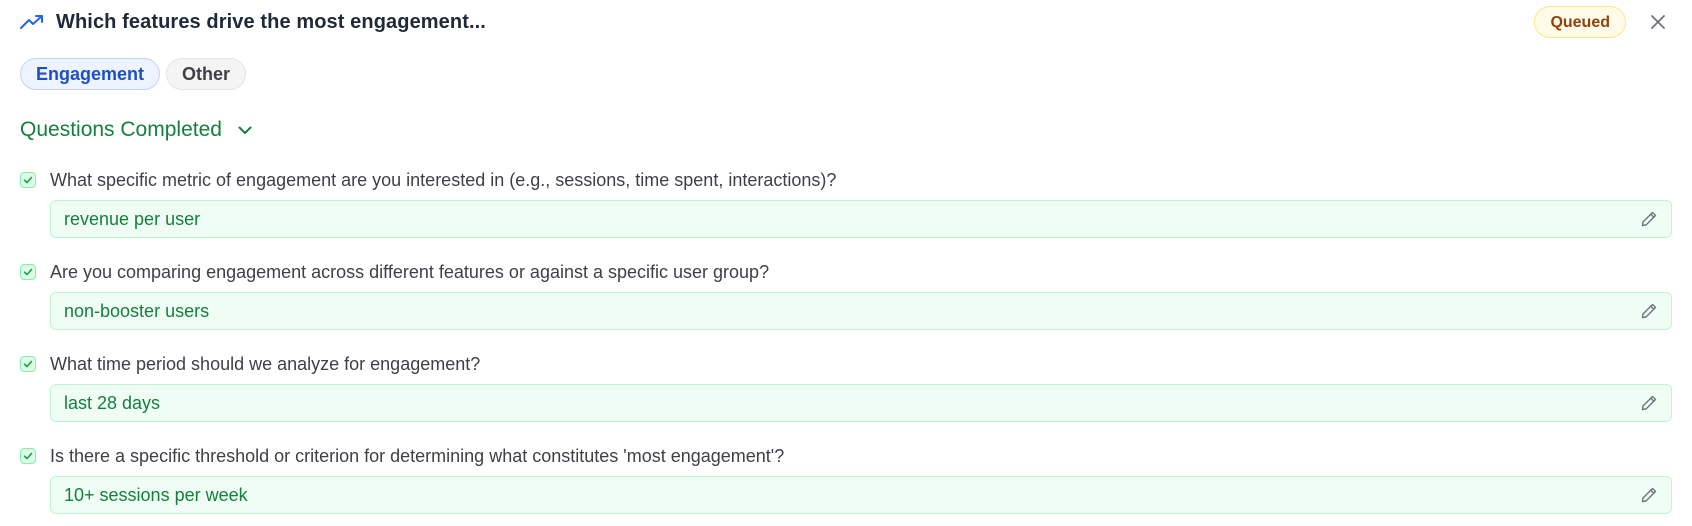 The height and width of the screenshot is (526, 1692). What do you see at coordinates (121, 129) in the screenshot?
I see `section-title: Questions Completed` at bounding box center [121, 129].